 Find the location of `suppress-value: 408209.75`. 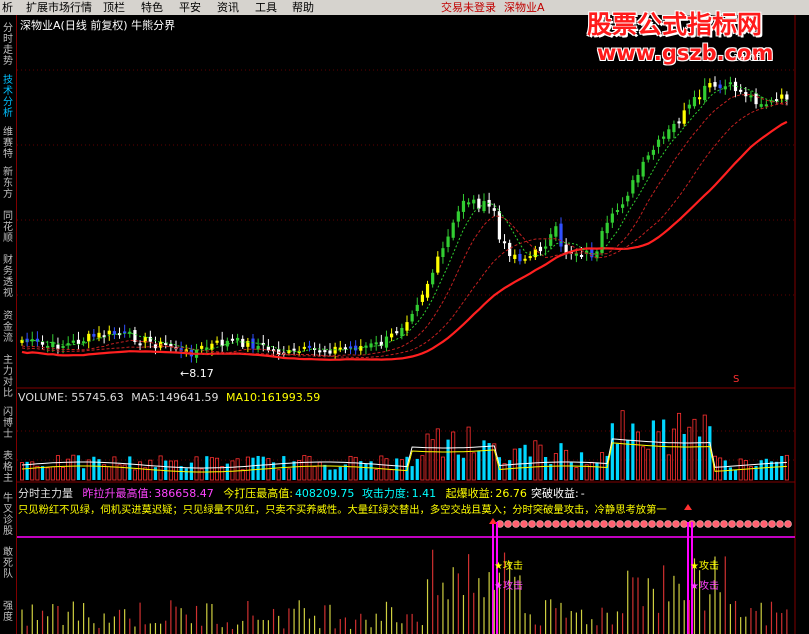

suppress-value: 408209.75 is located at coordinates (324, 493).